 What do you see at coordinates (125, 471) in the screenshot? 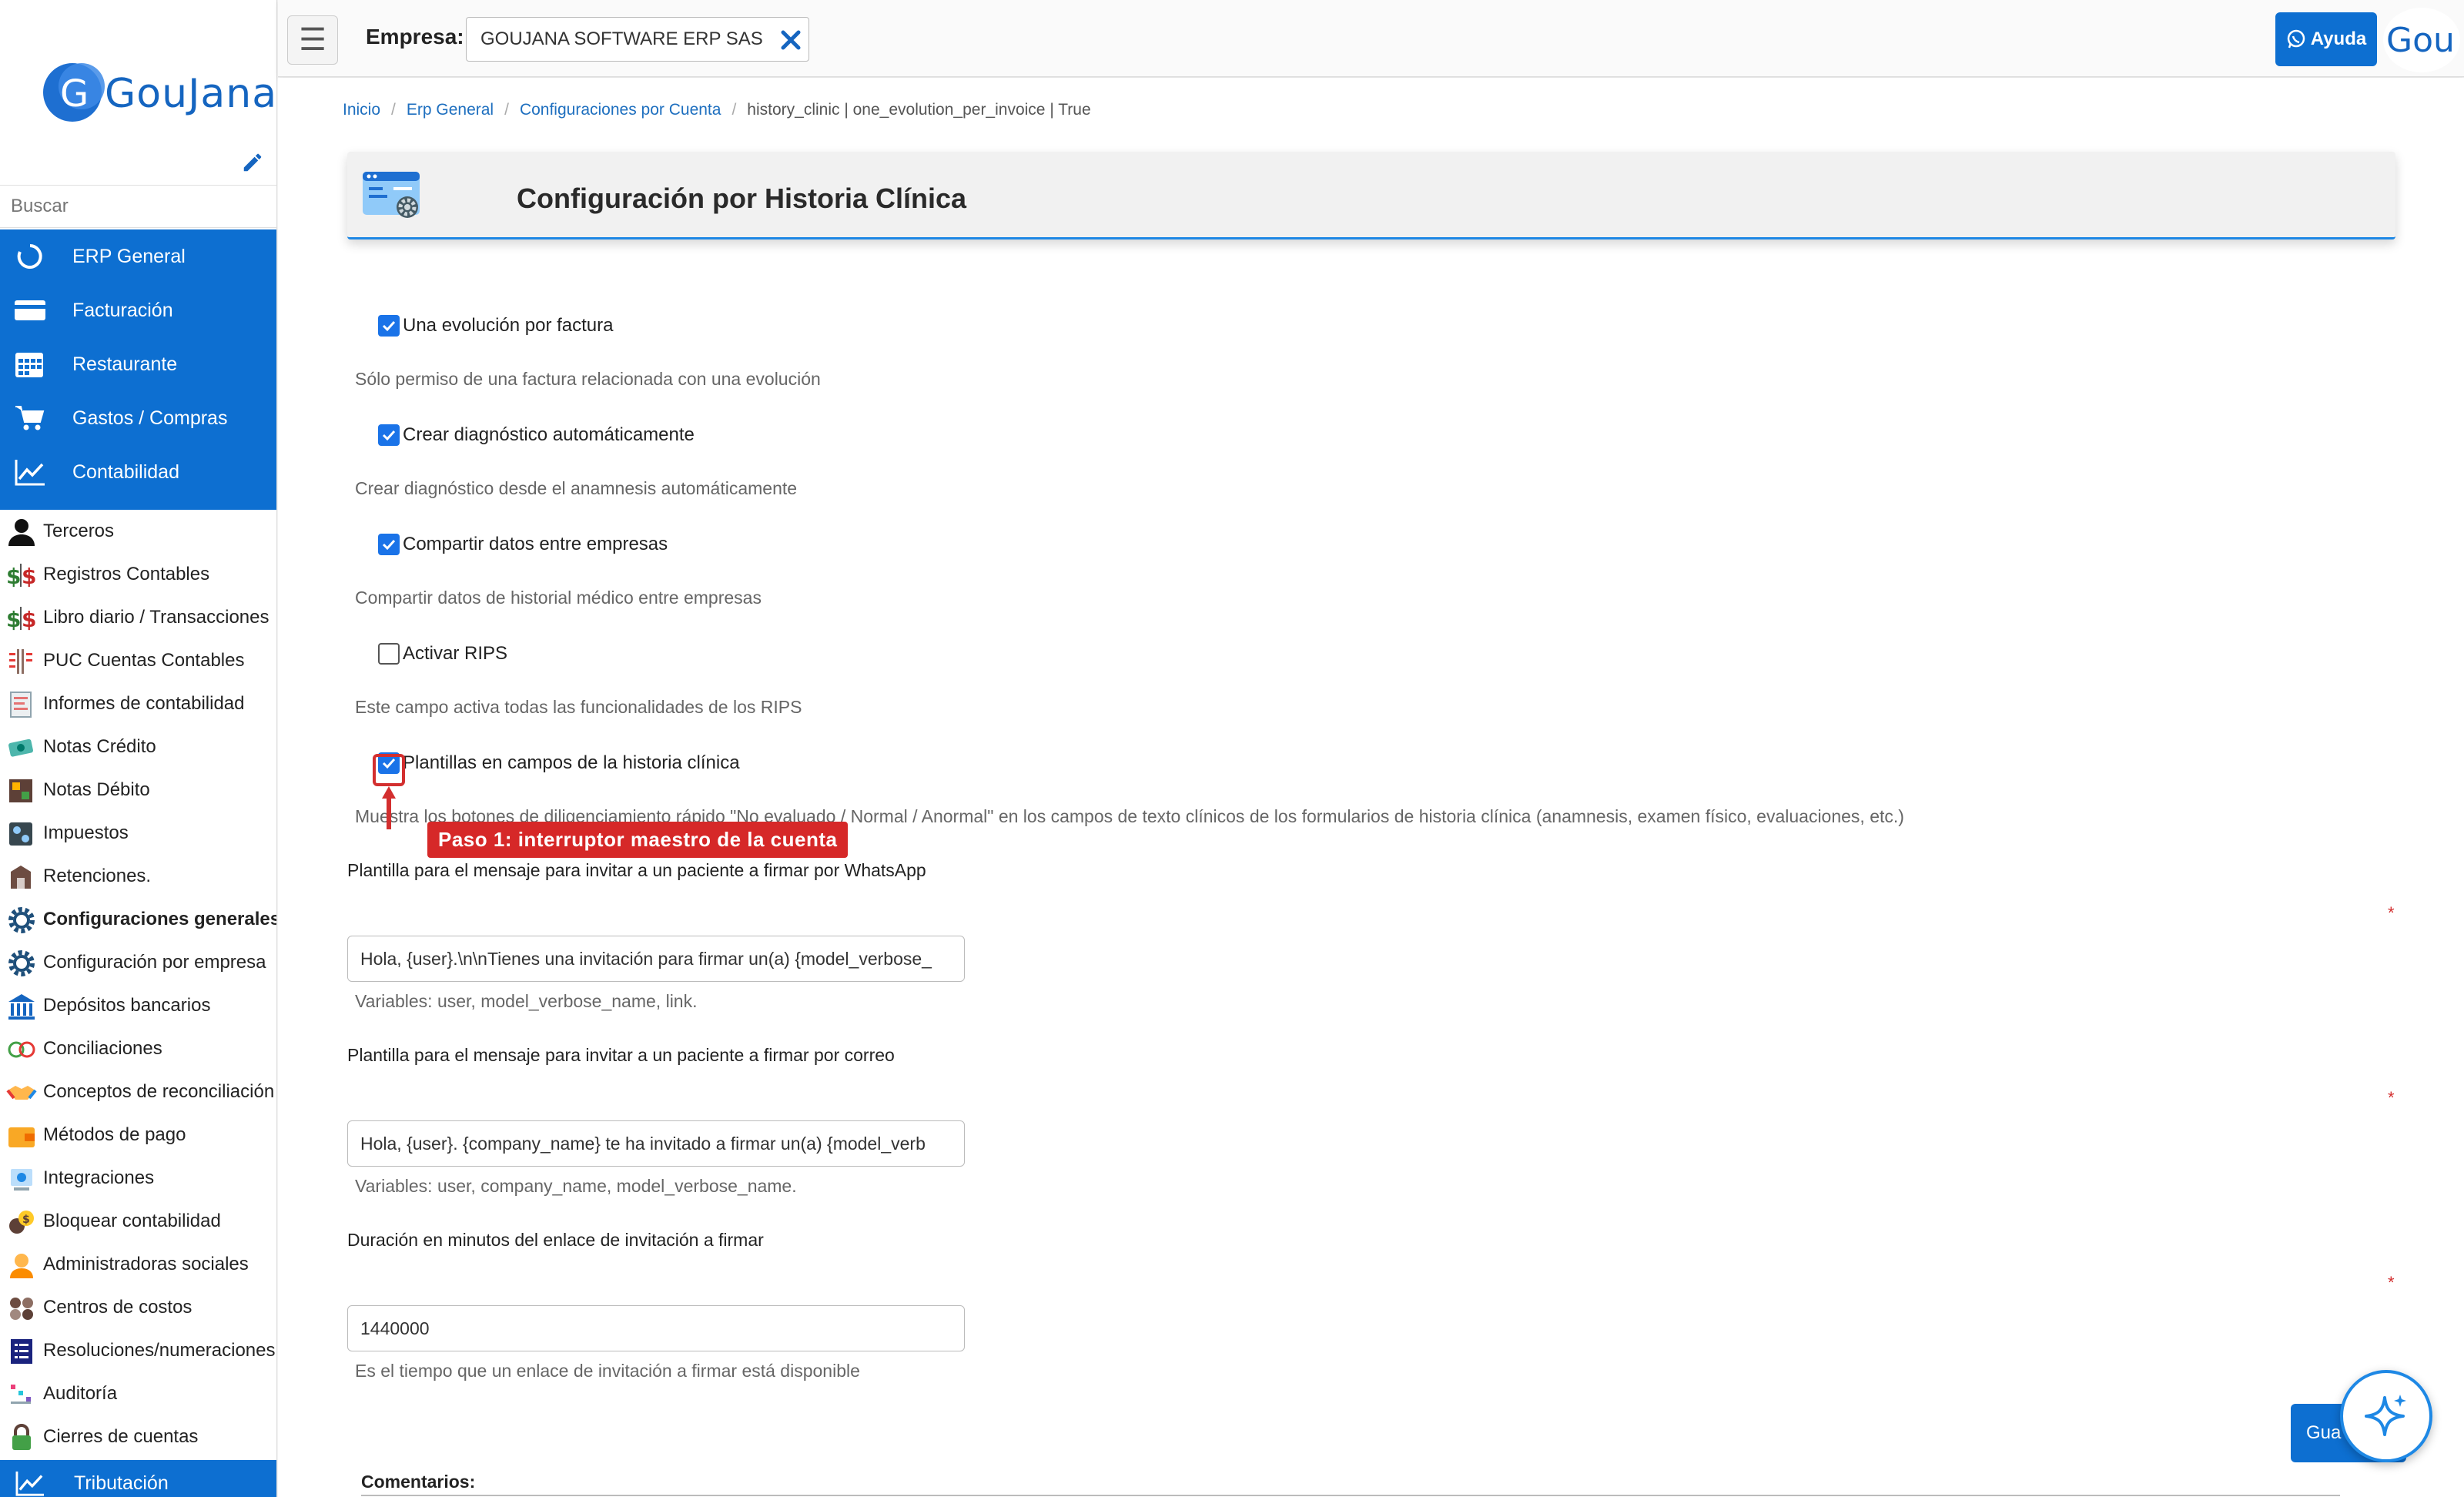
I see `module-label: Contabilidad` at bounding box center [125, 471].